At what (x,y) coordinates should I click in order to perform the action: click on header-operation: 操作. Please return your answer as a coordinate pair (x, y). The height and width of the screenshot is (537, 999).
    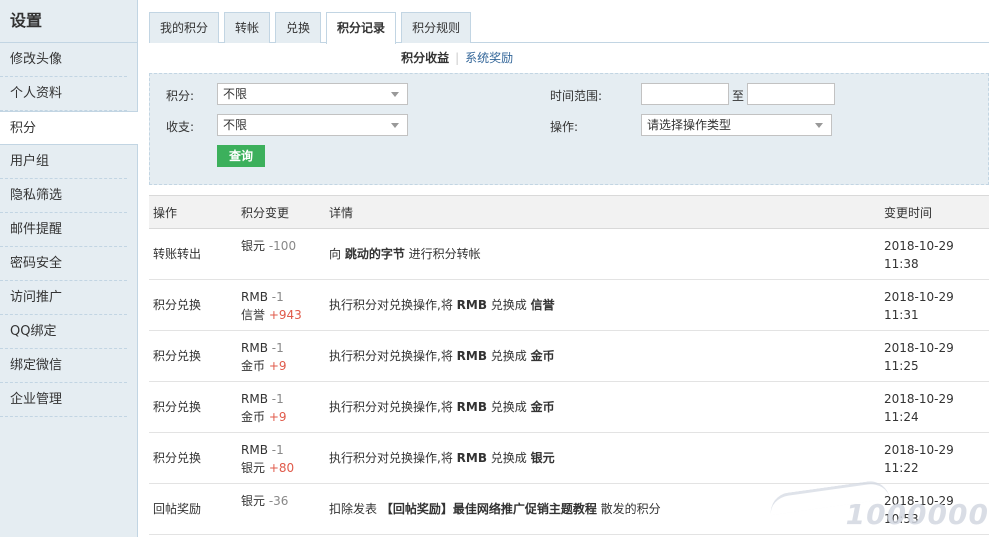
    Looking at the image, I should click on (165, 213).